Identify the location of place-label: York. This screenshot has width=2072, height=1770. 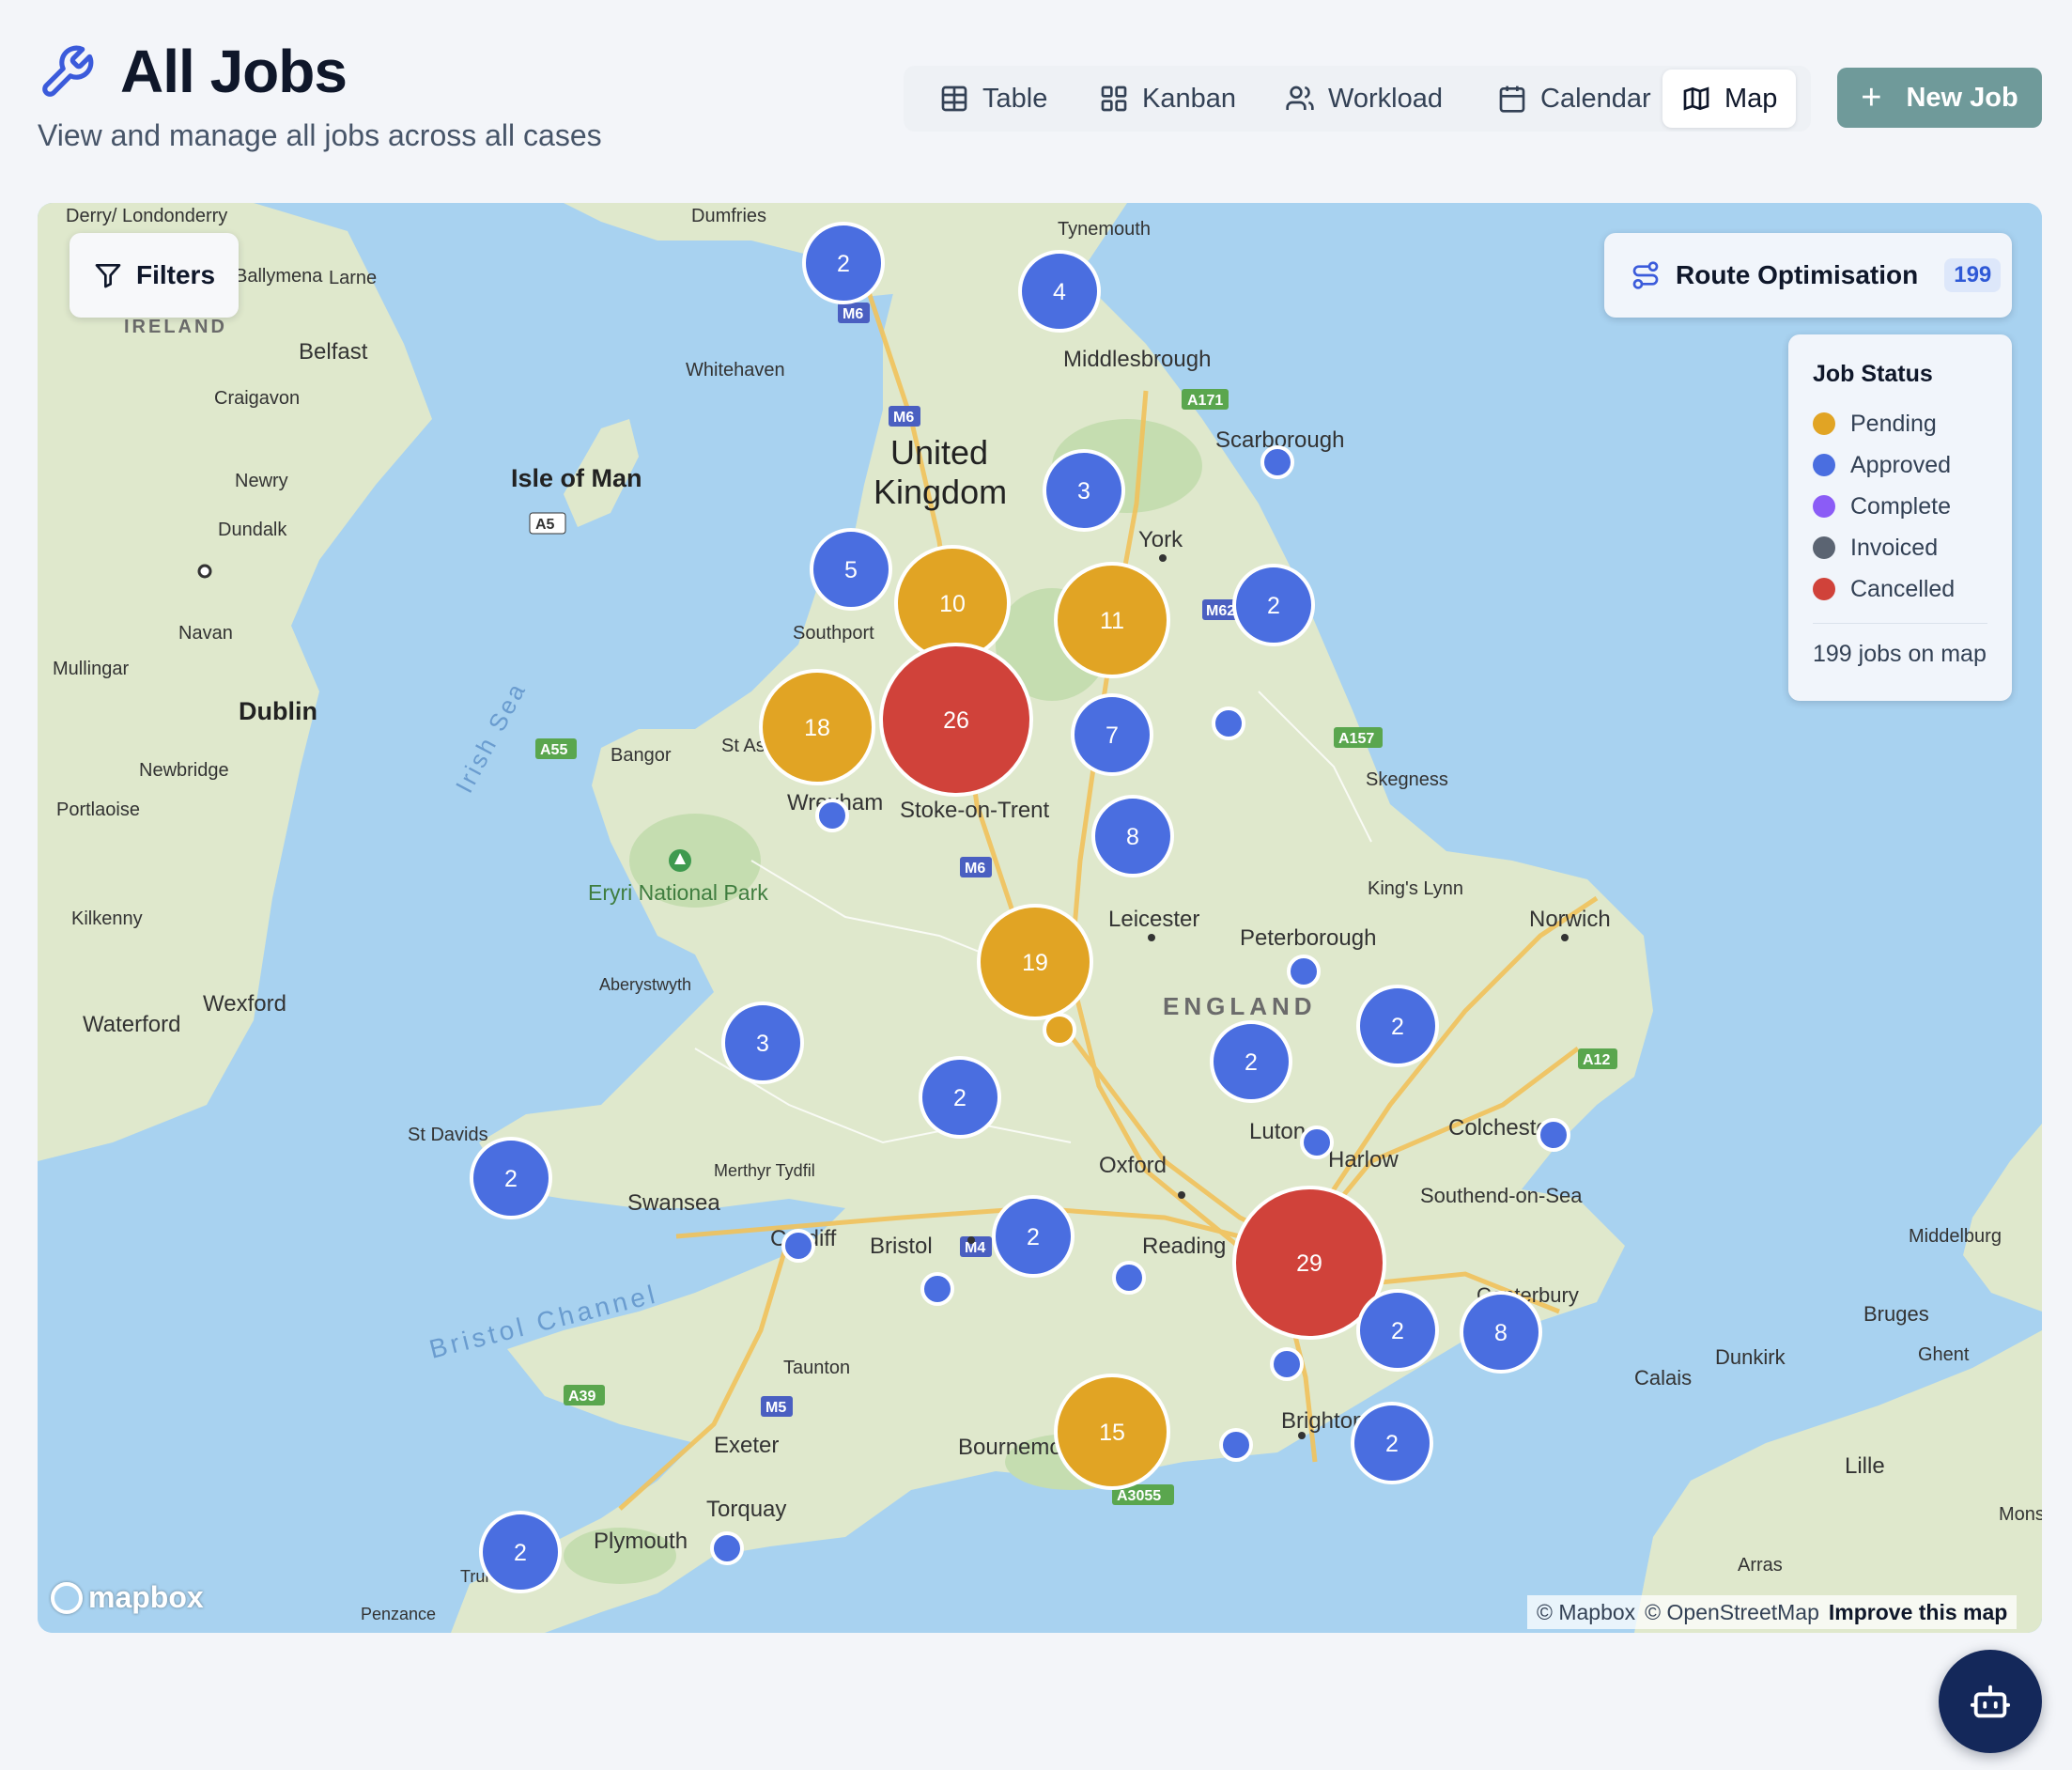
(1160, 540).